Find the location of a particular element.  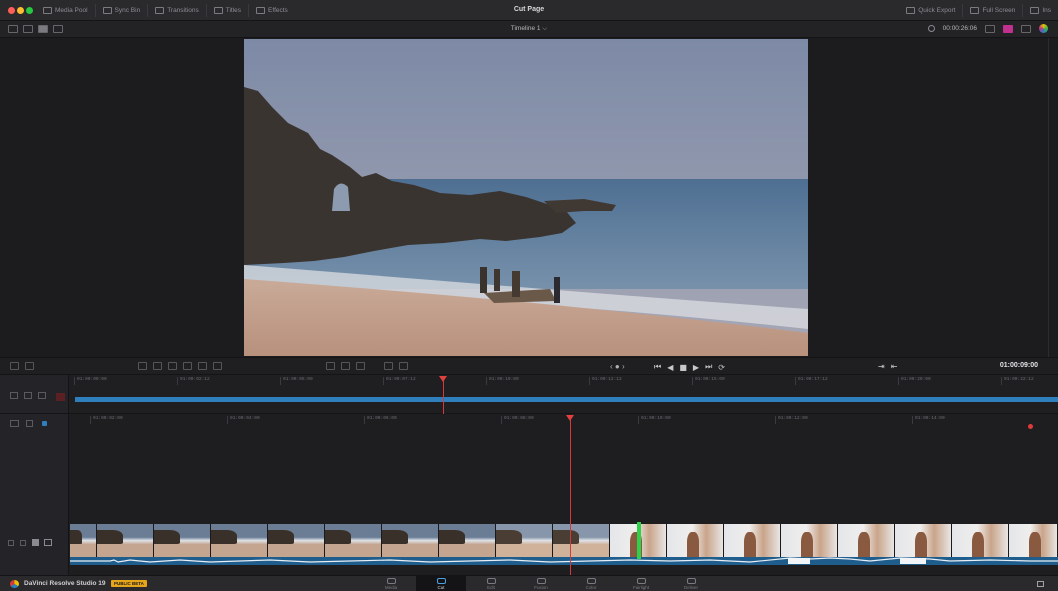

green-edit-marker is located at coordinates (639, 540).